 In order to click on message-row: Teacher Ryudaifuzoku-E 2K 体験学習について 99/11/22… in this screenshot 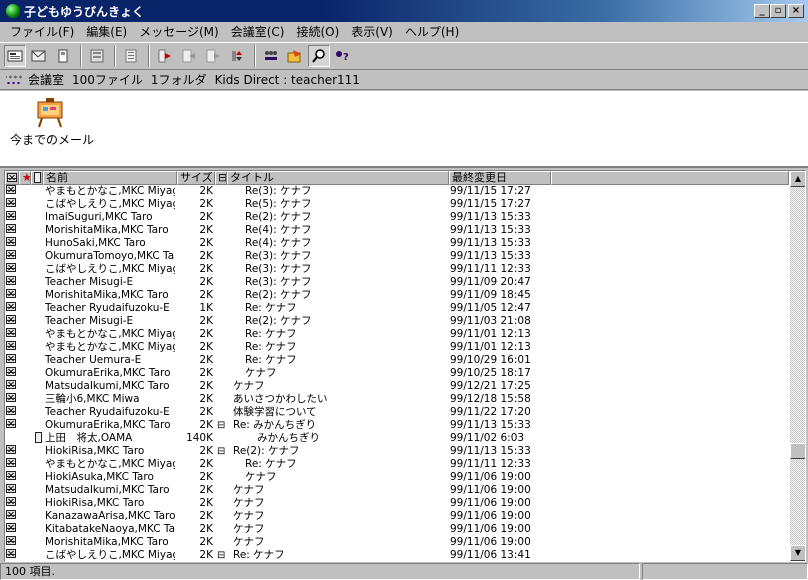, I will do `click(397, 412)`.